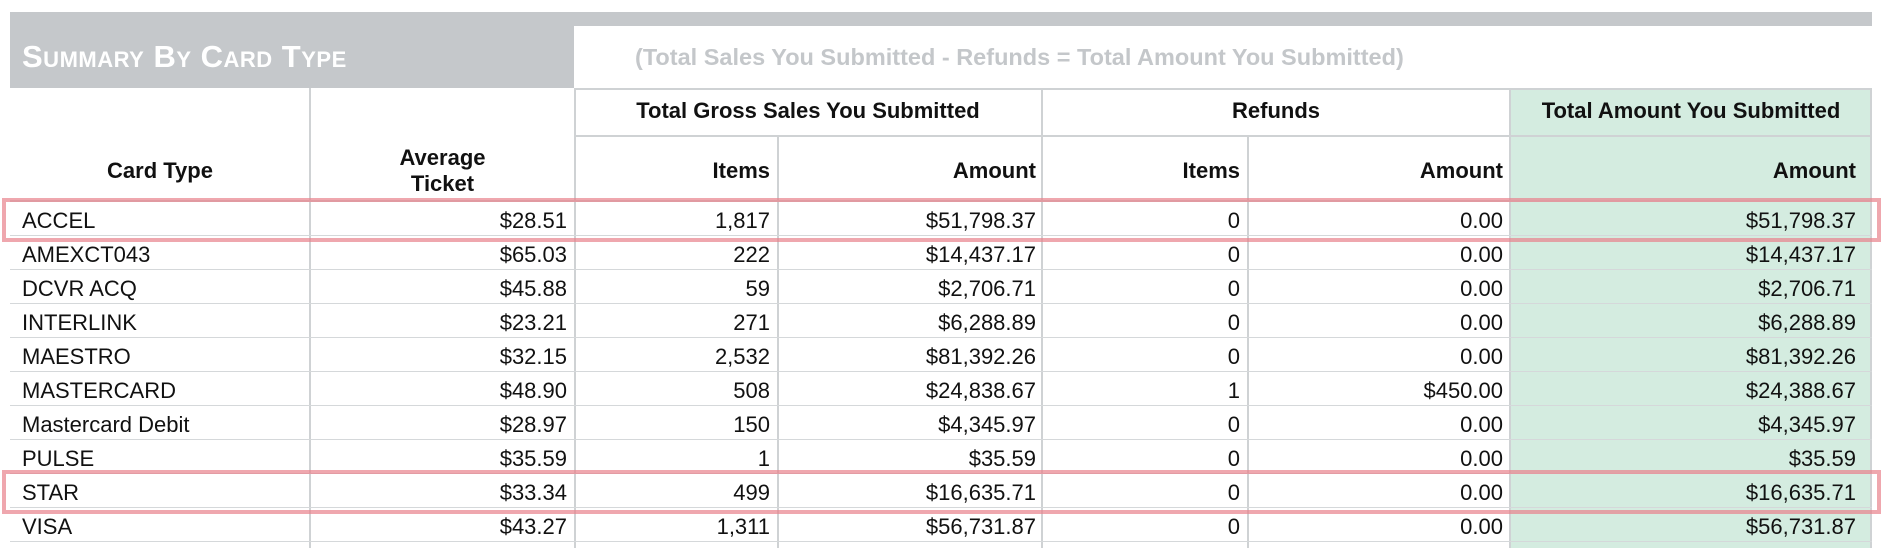 The image size is (1883, 556). What do you see at coordinates (742, 220) in the screenshot?
I see `cell-gross-items: 1,817` at bounding box center [742, 220].